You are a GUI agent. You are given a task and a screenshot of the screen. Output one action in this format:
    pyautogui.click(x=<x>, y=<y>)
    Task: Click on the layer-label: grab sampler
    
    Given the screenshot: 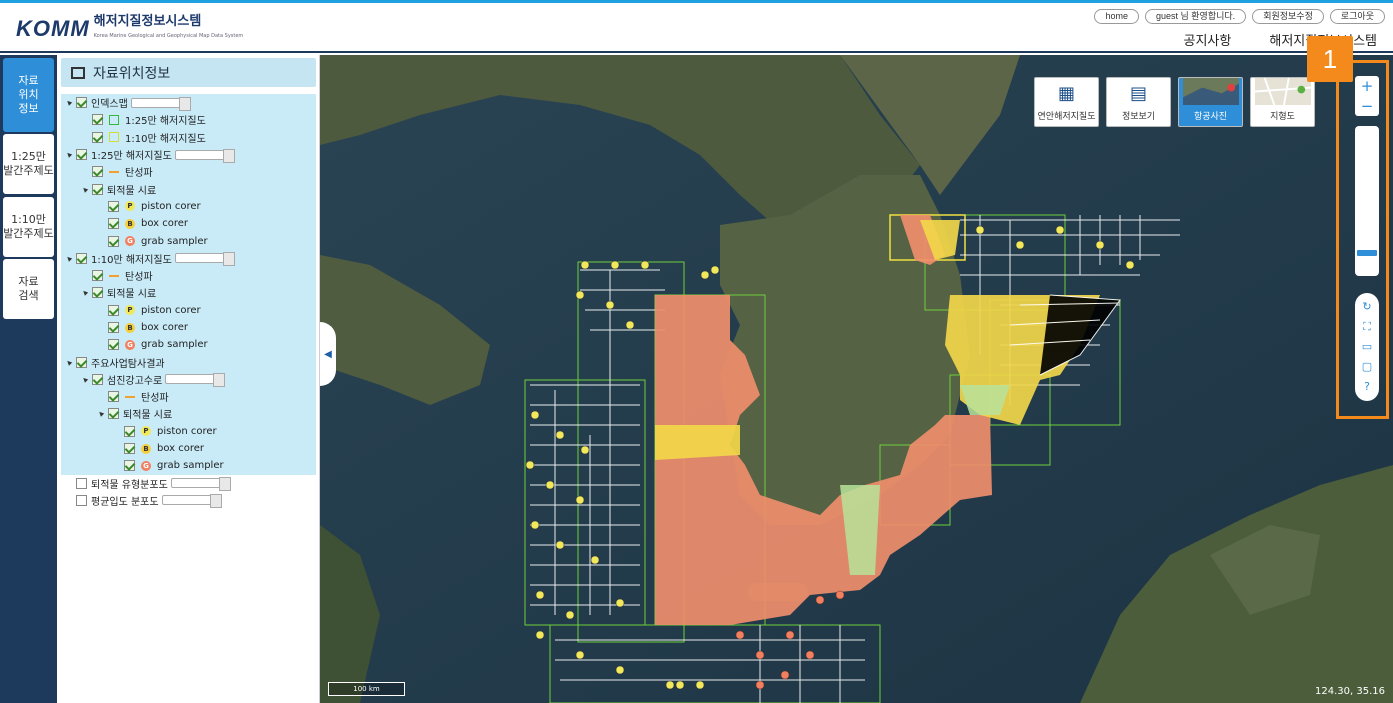 What is the action you would take?
    pyautogui.click(x=174, y=345)
    